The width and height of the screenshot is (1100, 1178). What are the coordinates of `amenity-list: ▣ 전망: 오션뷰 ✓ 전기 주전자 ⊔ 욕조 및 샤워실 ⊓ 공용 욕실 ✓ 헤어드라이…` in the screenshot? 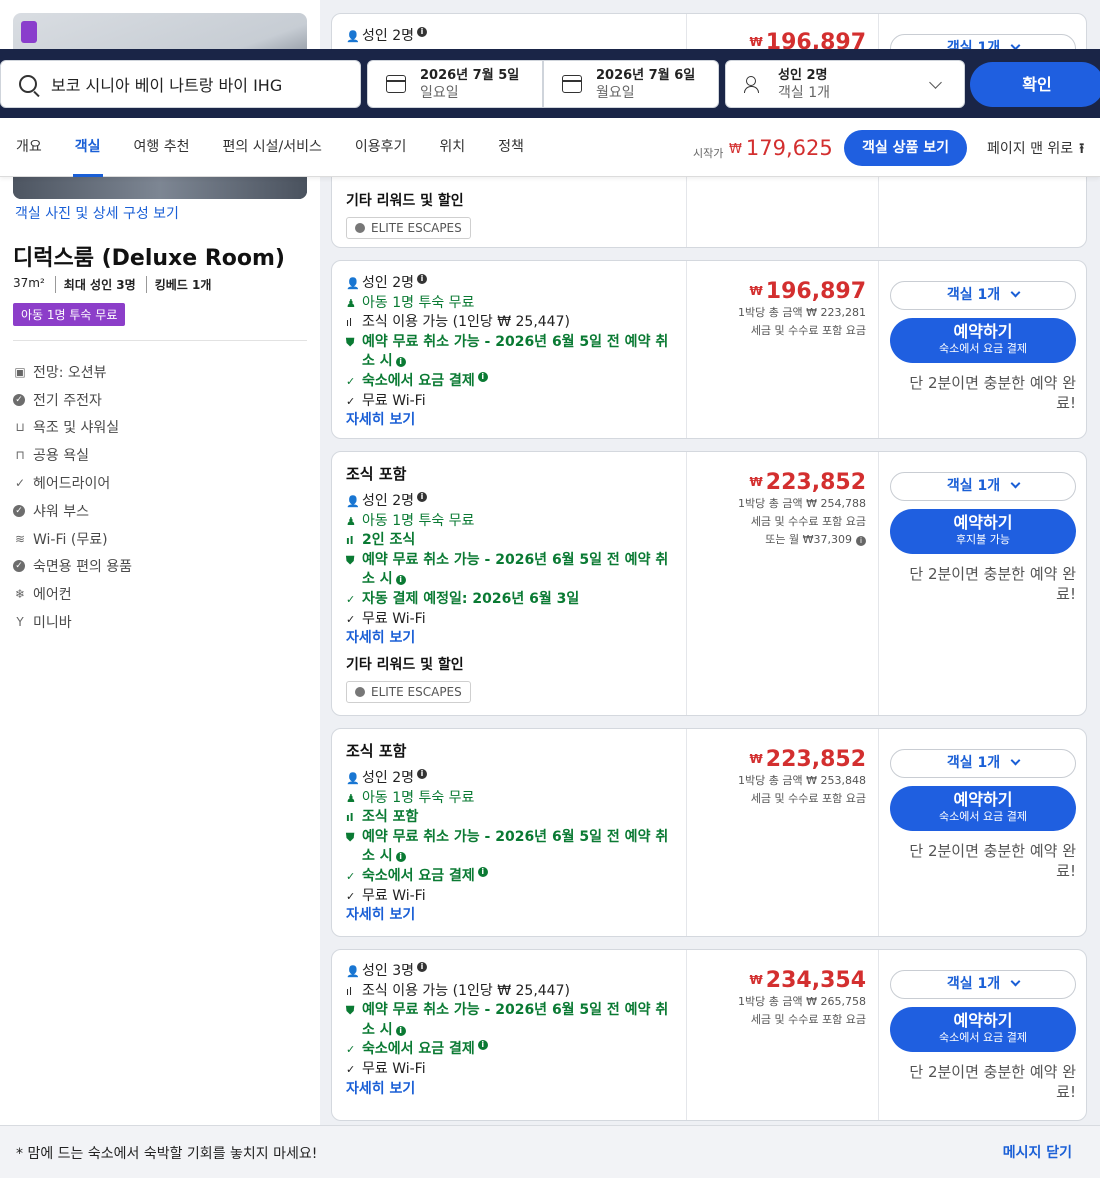 It's located at (72, 497).